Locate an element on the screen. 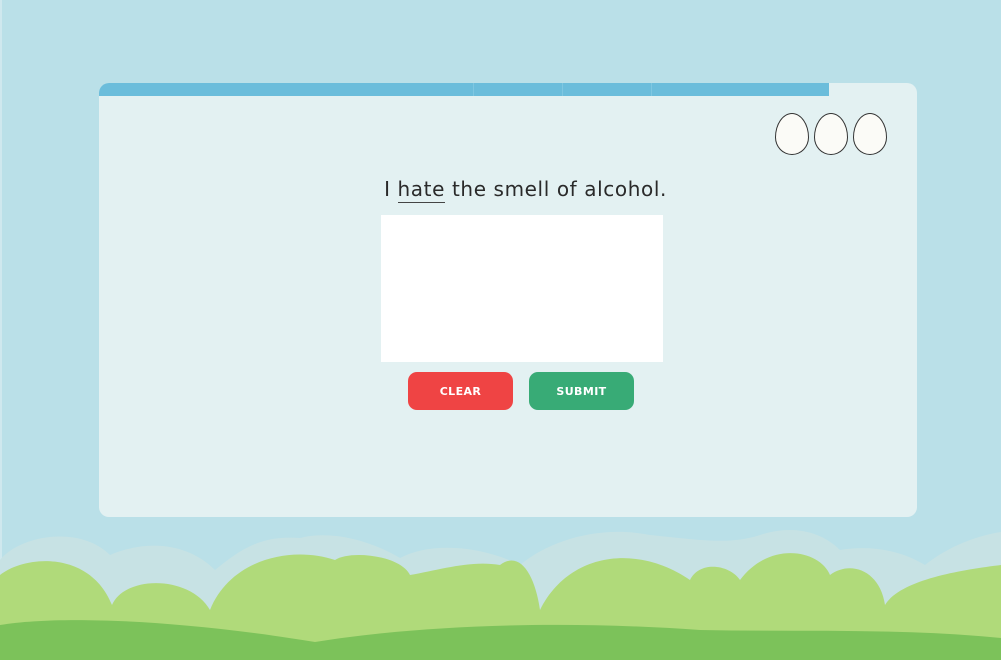 The height and width of the screenshot is (660, 1001). progress-fill is located at coordinates (464, 89).